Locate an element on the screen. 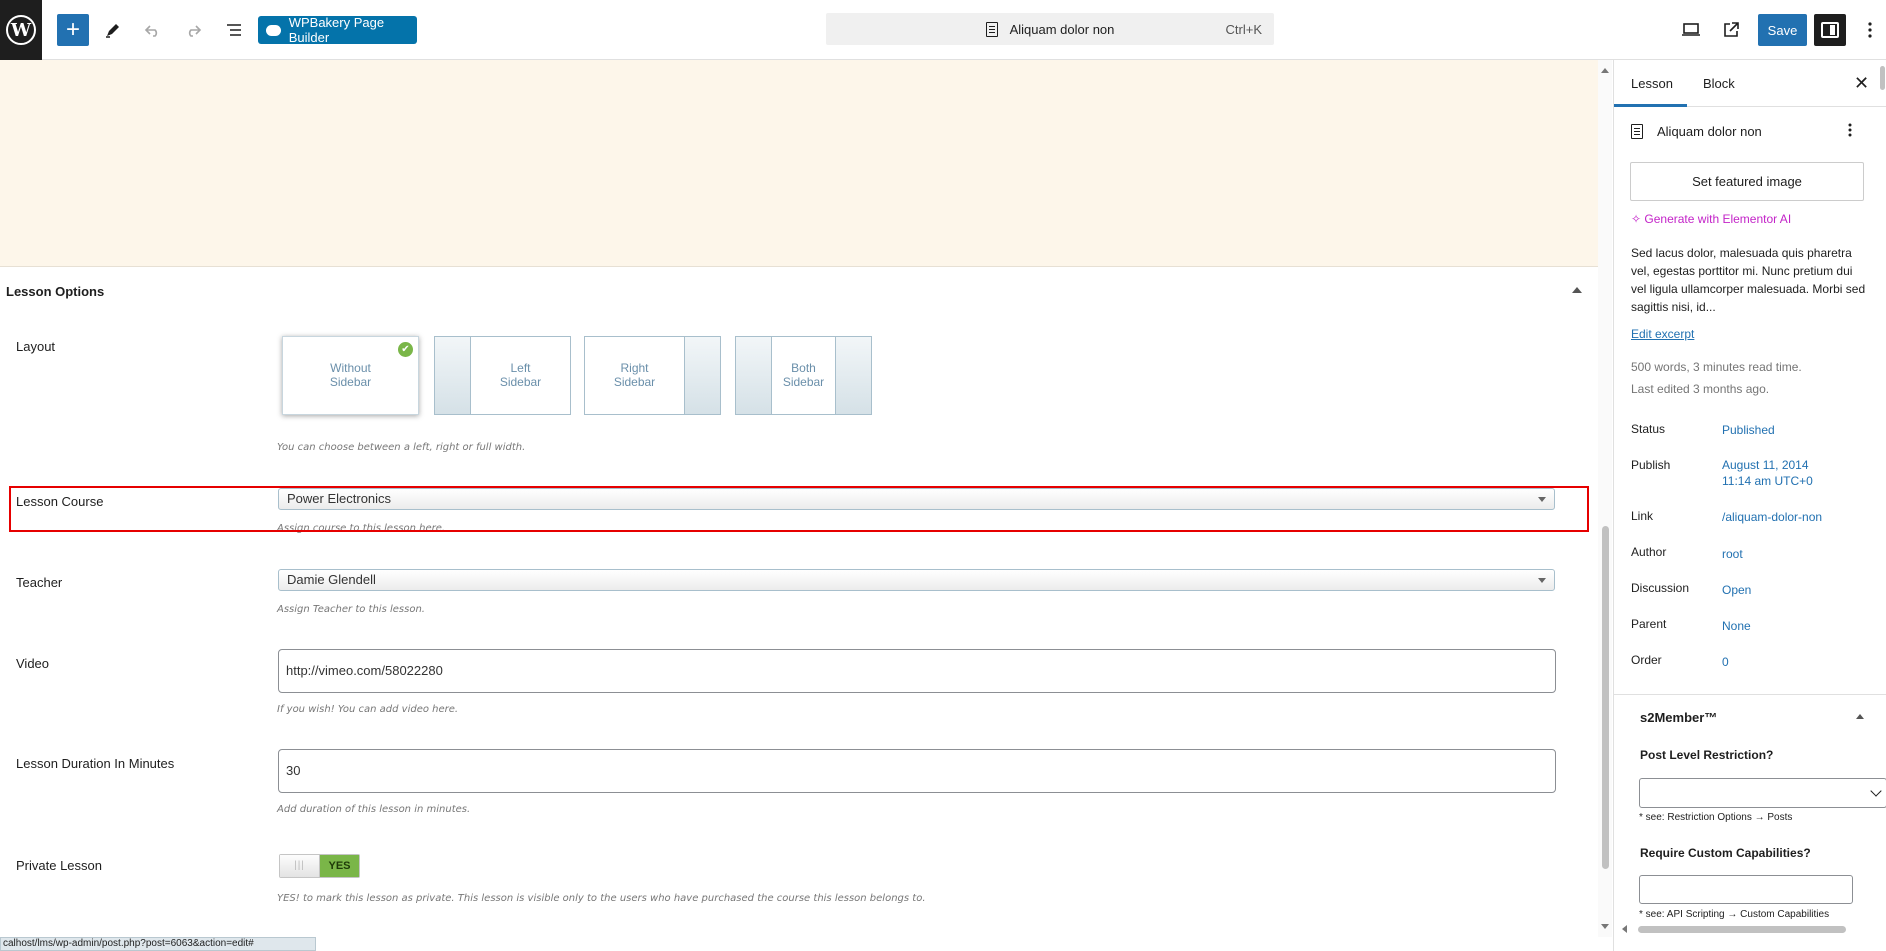 The height and width of the screenshot is (951, 1886). order-value: 0 is located at coordinates (1725, 662).